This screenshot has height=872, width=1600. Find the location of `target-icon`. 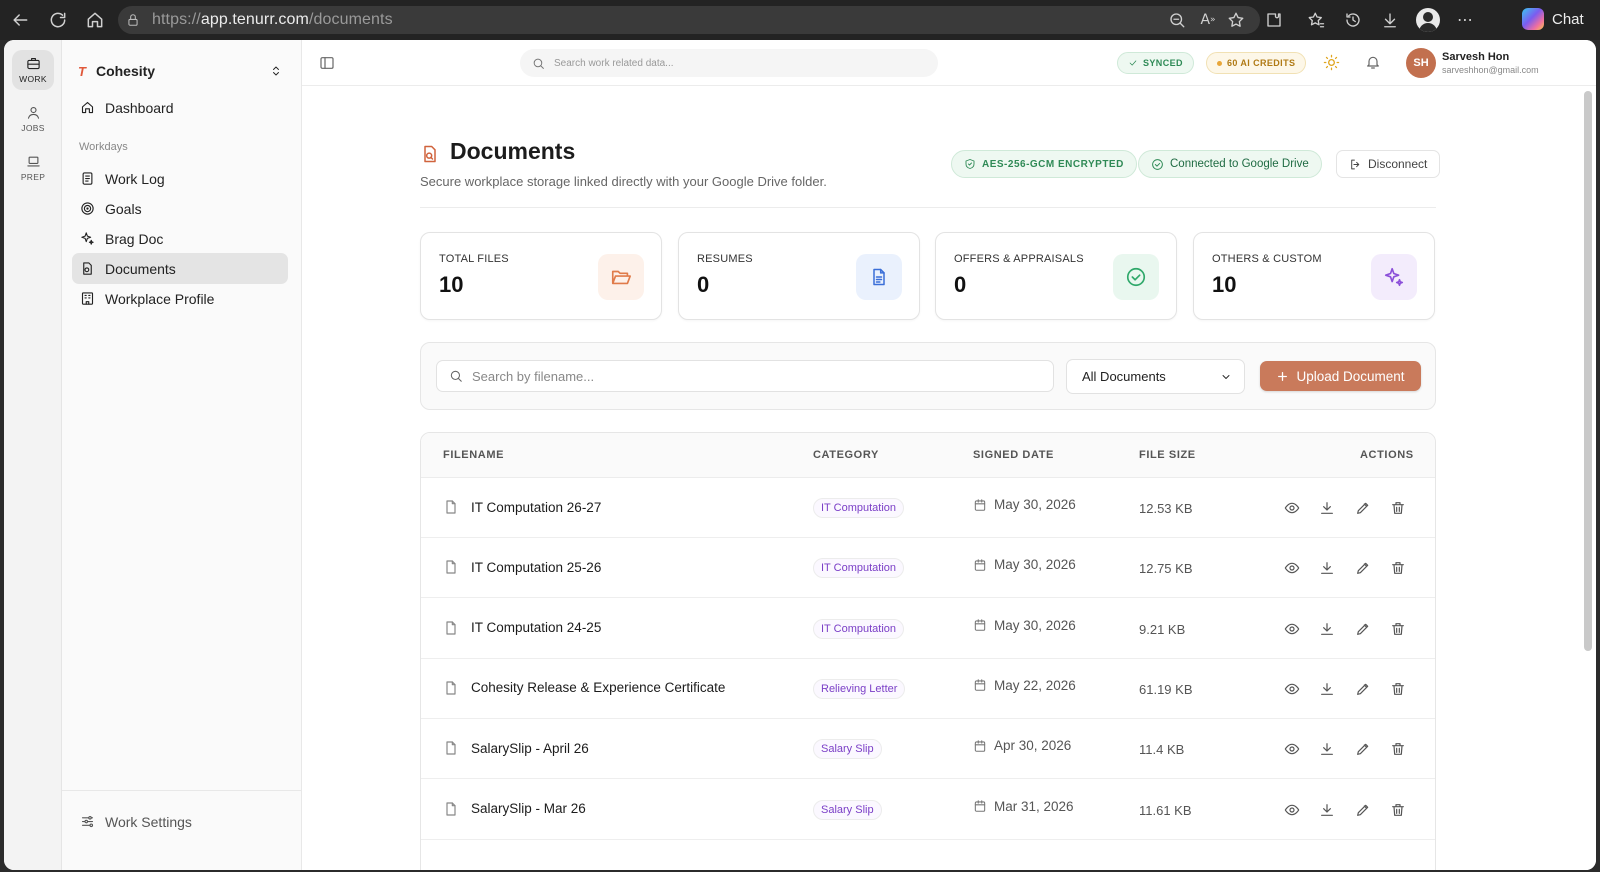

target-icon is located at coordinates (87, 208).